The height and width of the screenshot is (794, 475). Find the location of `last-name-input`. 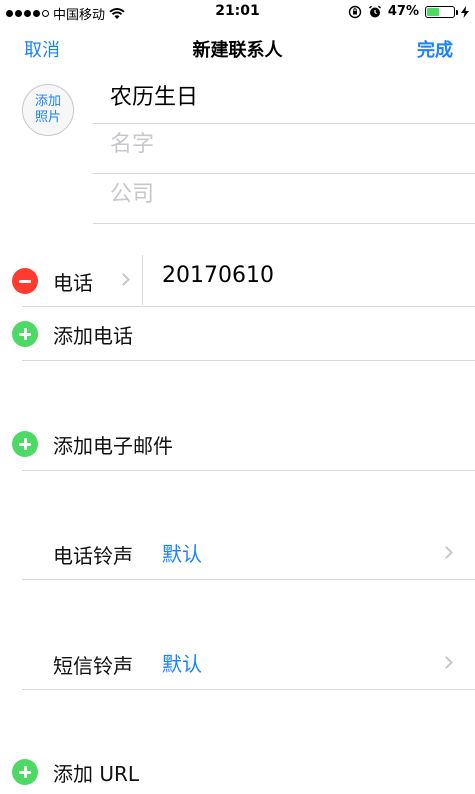

last-name-input is located at coordinates (280, 144).